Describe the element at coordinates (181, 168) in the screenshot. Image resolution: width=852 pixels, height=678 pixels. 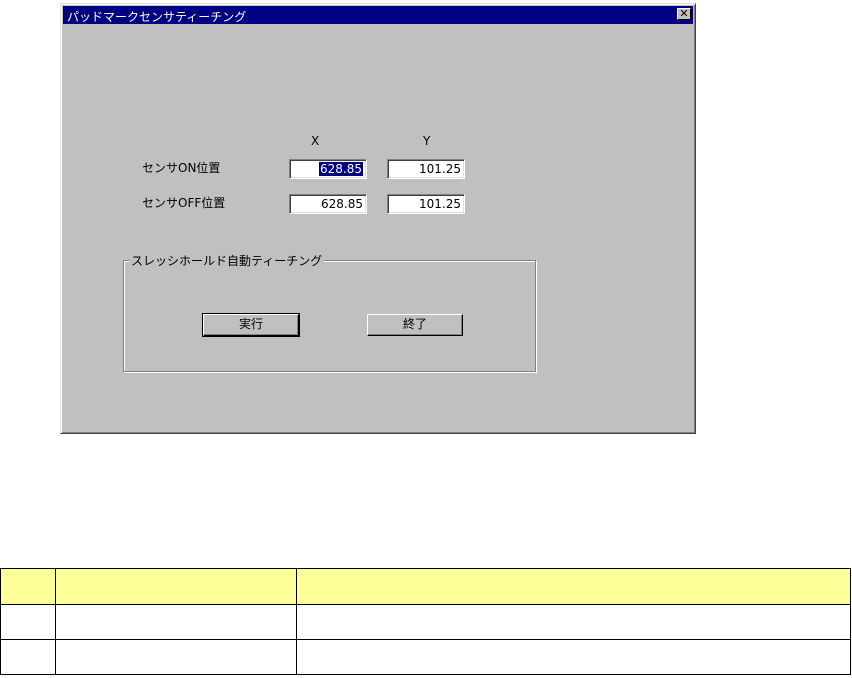
I see `sensor-on-label: センサON位置` at that location.